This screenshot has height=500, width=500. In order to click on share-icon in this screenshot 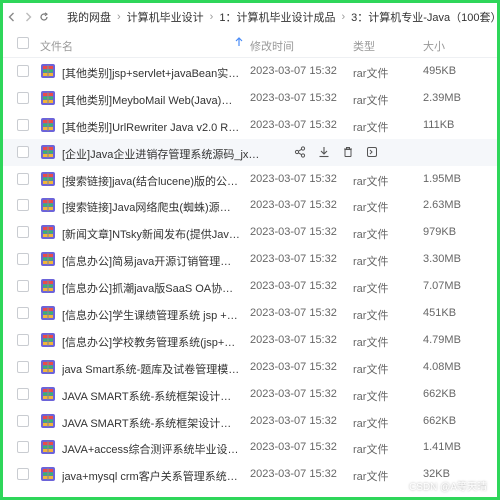, I will do `click(300, 152)`.